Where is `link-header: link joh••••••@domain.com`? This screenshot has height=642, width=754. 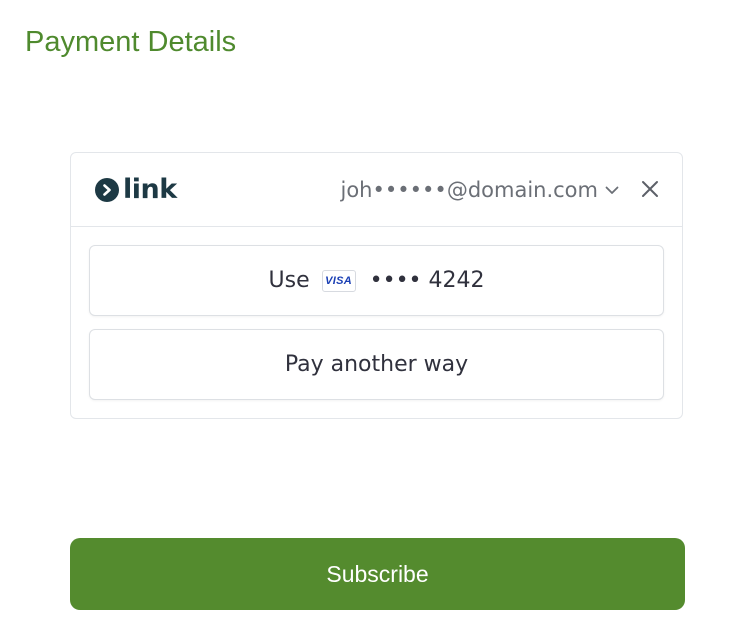
link-header: link joh••••••@domain.com is located at coordinates (376, 190).